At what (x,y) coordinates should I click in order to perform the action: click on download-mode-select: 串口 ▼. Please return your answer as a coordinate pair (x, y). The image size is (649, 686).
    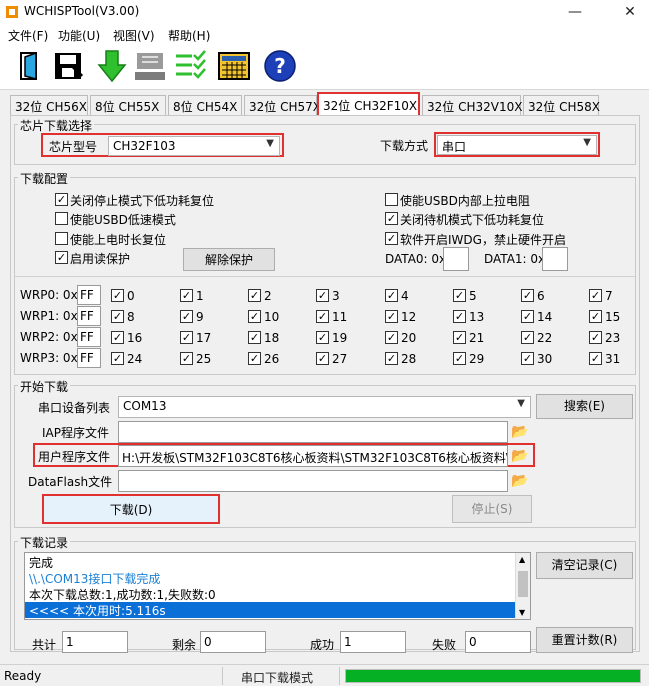
    Looking at the image, I should click on (517, 145).